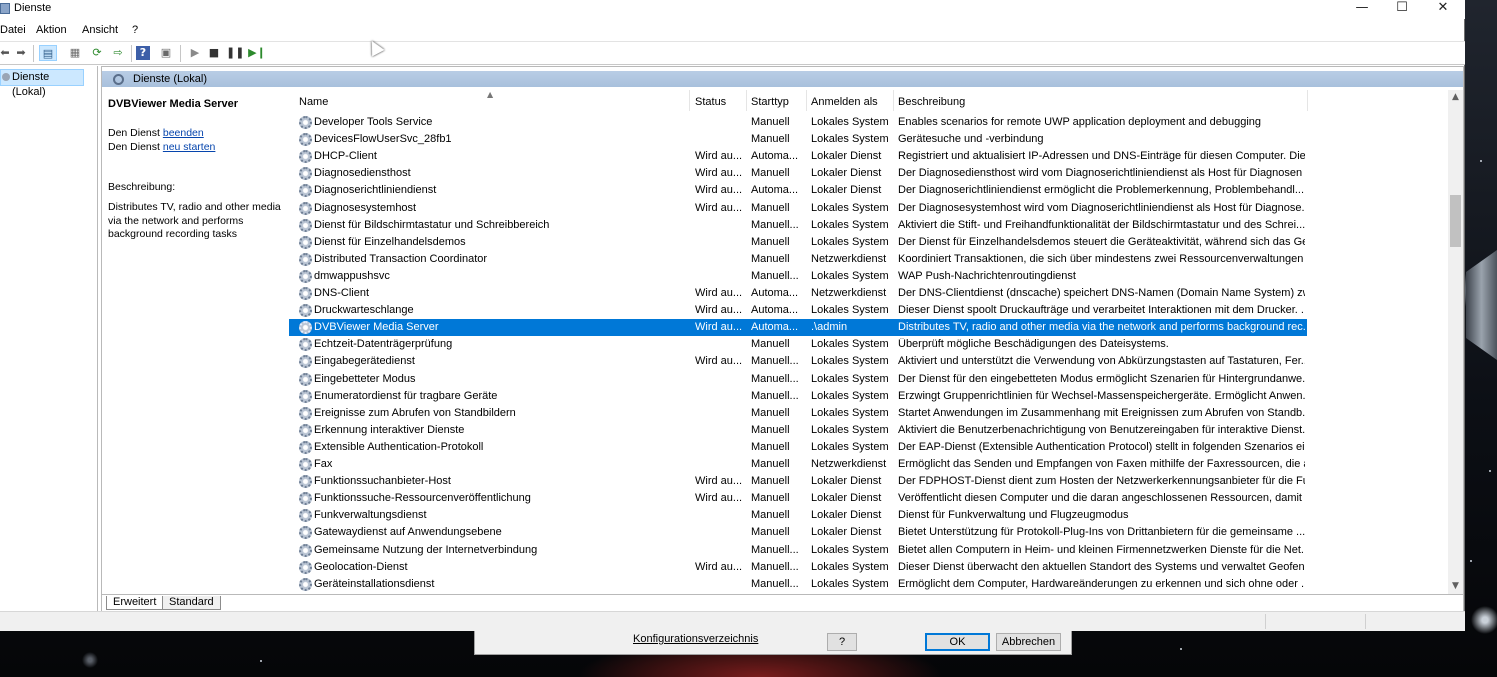 The width and height of the screenshot is (1497, 677). What do you see at coordinates (399, 446) in the screenshot?
I see `service-name-cell: Extensible Authentication-Protokoll` at bounding box center [399, 446].